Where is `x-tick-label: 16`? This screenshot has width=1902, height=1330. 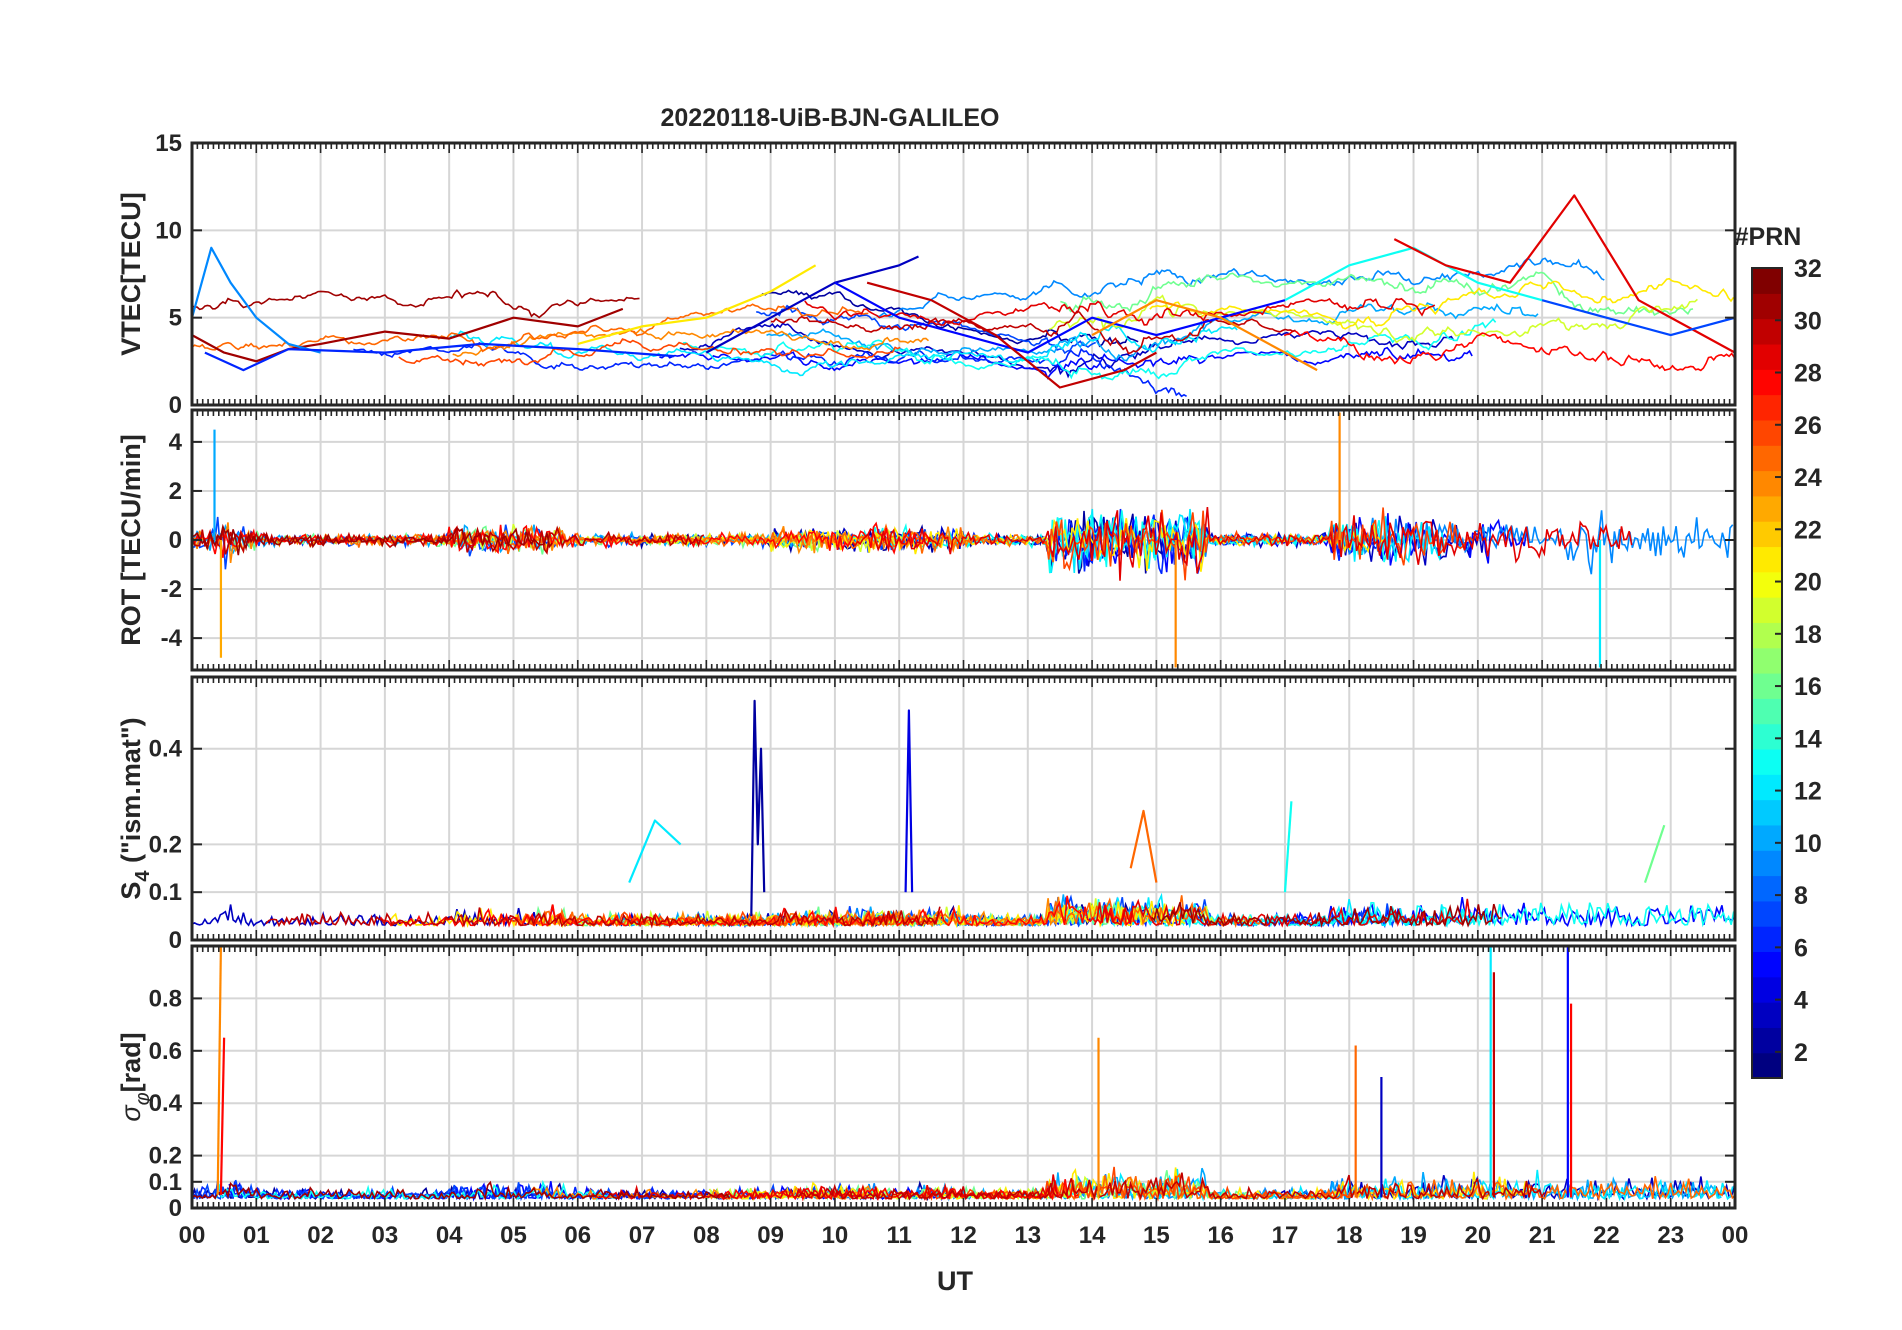
x-tick-label: 16 is located at coordinates (1220, 1235).